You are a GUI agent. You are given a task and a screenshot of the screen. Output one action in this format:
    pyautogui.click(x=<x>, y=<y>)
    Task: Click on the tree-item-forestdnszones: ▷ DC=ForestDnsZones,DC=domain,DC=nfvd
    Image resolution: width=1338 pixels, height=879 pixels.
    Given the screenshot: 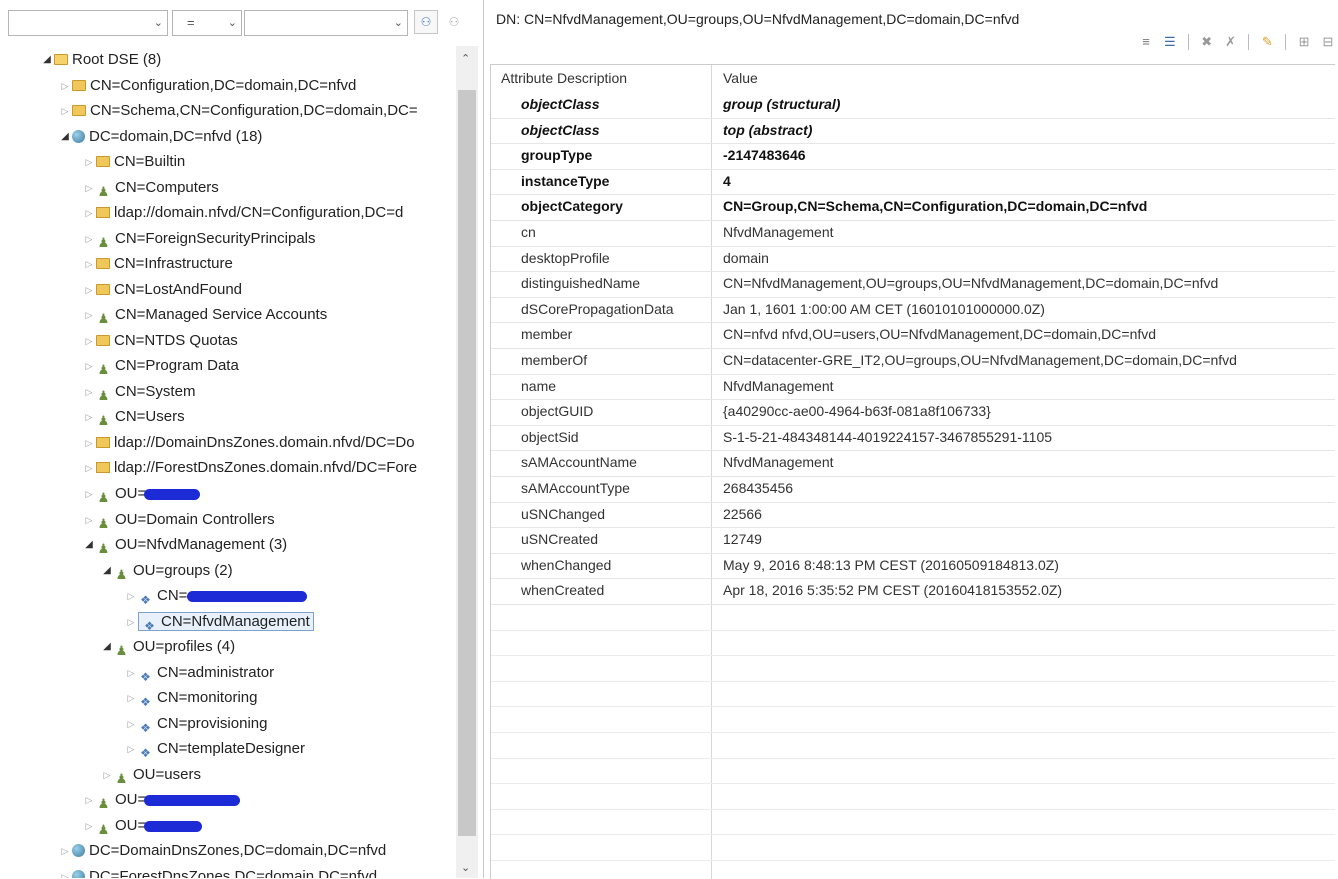 What is the action you would take?
    pyautogui.click(x=217, y=871)
    